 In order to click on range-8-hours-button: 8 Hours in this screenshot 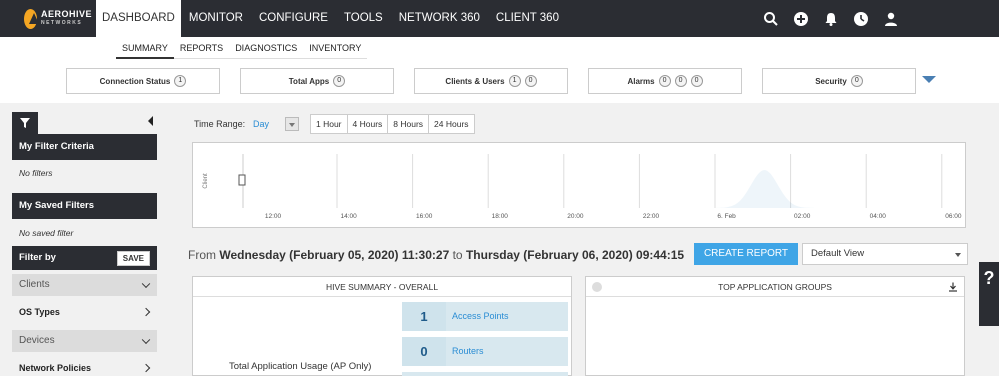, I will do `click(408, 124)`.